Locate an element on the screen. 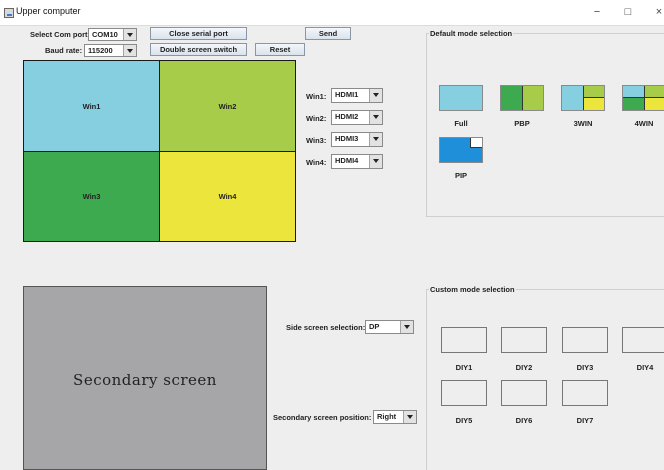 The image size is (664, 470). diy2-slot: DIY2 is located at coordinates (524, 350).